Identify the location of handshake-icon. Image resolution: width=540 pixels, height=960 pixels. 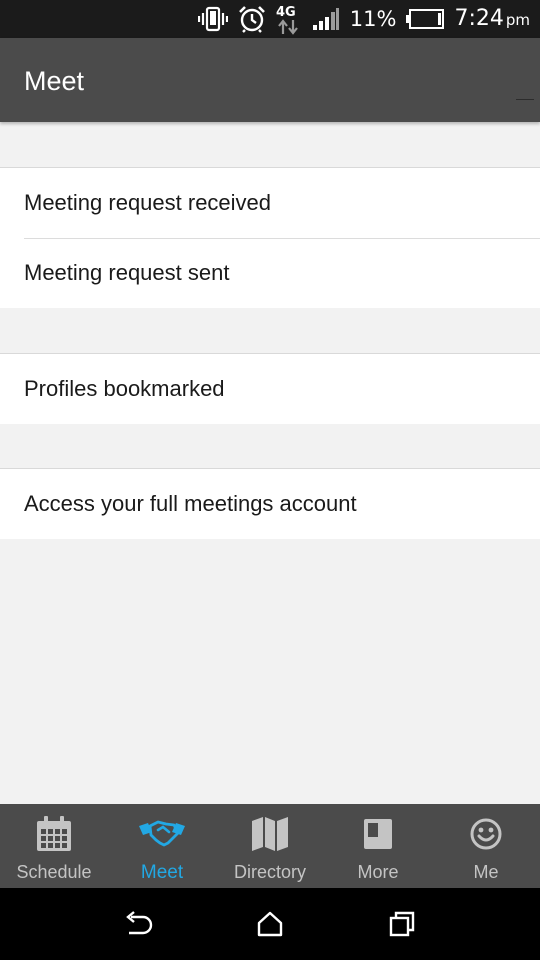
(162, 834).